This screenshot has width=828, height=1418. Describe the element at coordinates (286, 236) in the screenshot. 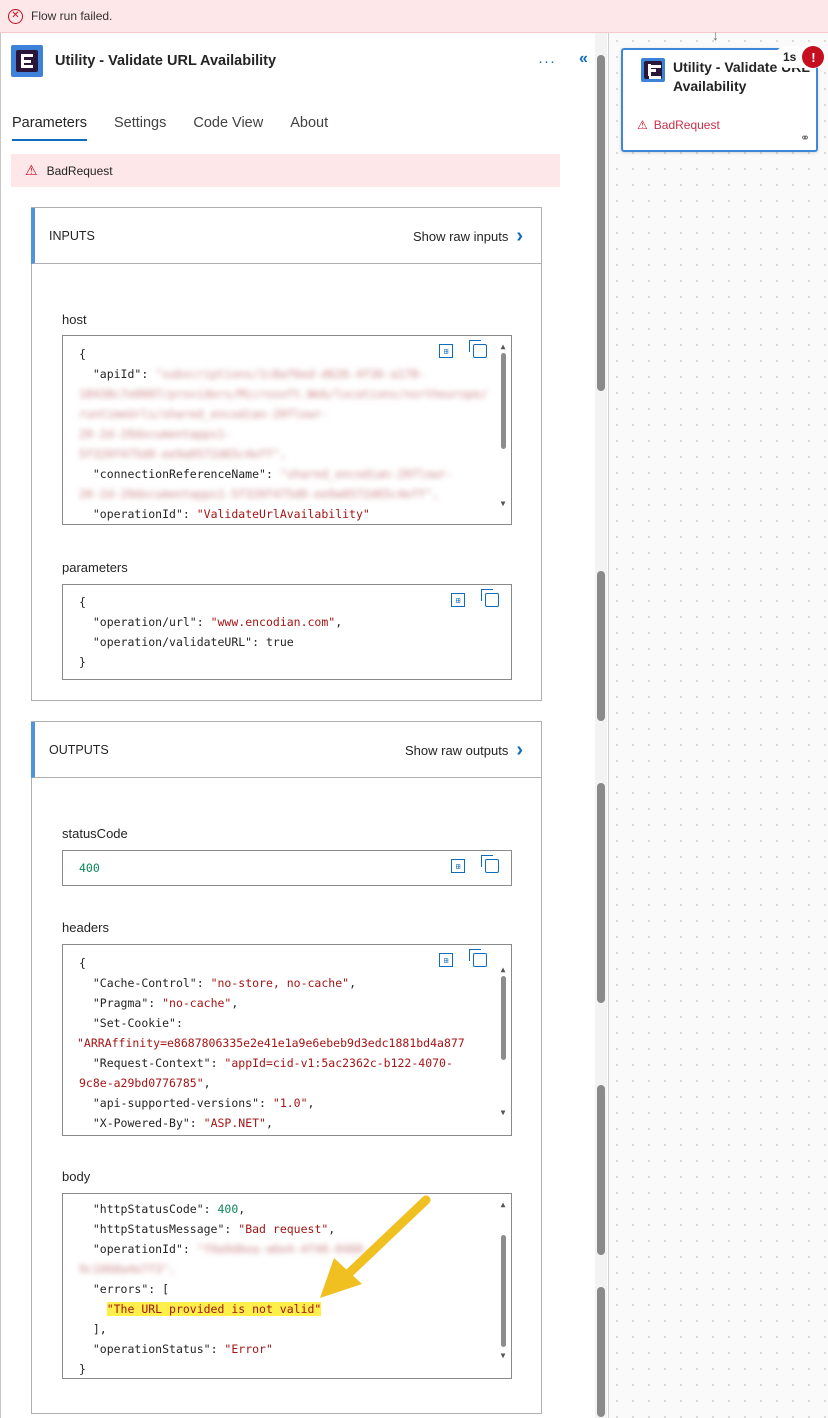

I see `inputs-header: INPUTS Show raw inputs ›` at that location.